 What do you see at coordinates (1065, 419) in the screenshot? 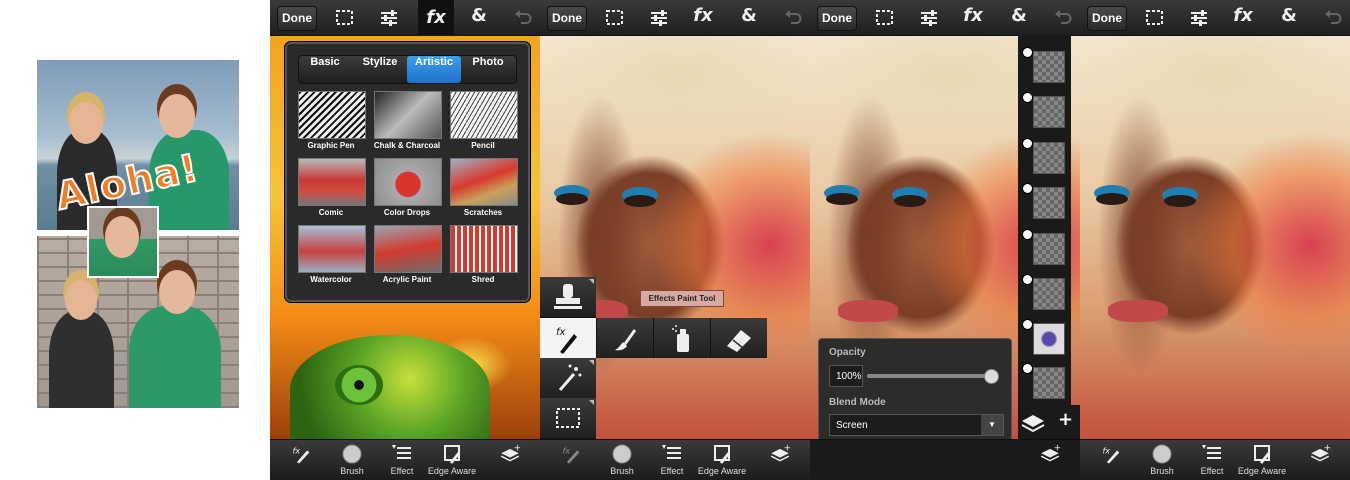
I see `add-layer-icon: +` at bounding box center [1065, 419].